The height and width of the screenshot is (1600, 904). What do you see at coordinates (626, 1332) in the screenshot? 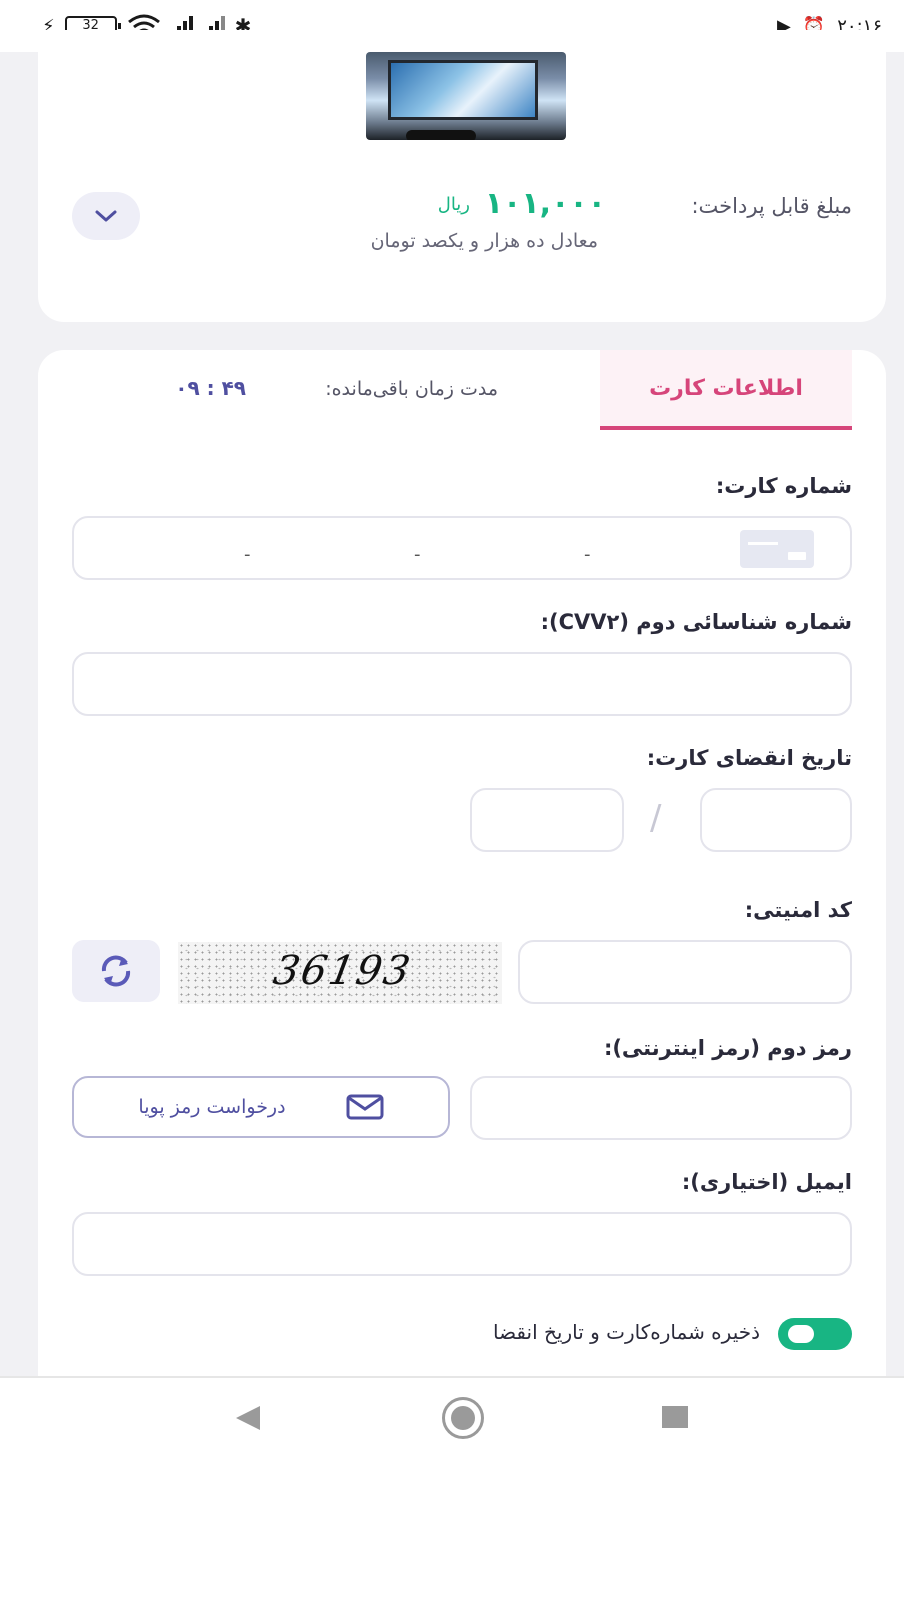
I see `save-card-label: ذخیره شماره‌کارت و تاریخ انقضا` at bounding box center [626, 1332].